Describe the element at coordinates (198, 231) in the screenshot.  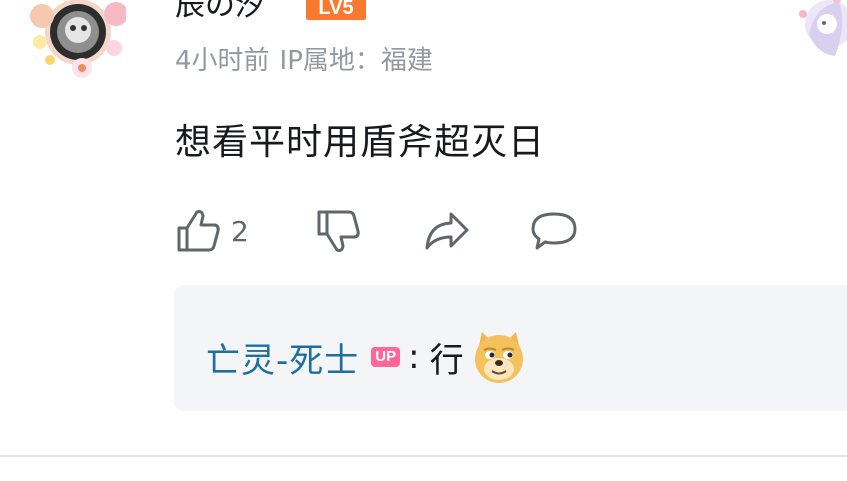
I see `thumb-up-icon` at that location.